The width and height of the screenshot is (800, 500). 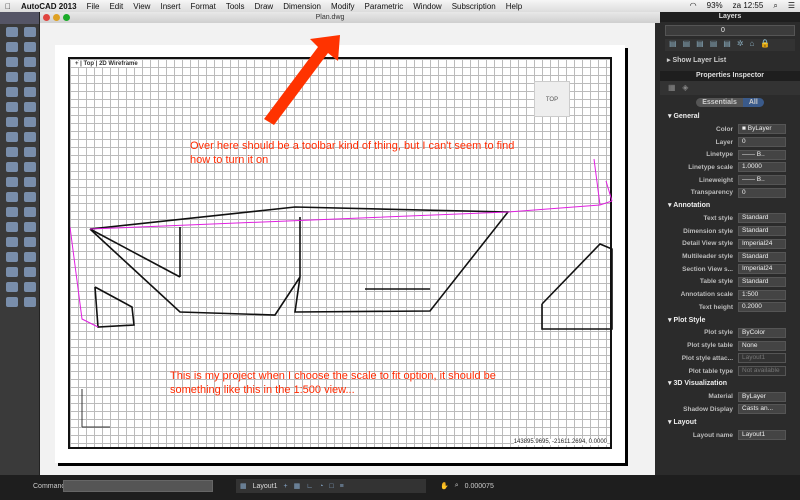 I want to click on layer-dropdown: 0, so click(x=730, y=30).